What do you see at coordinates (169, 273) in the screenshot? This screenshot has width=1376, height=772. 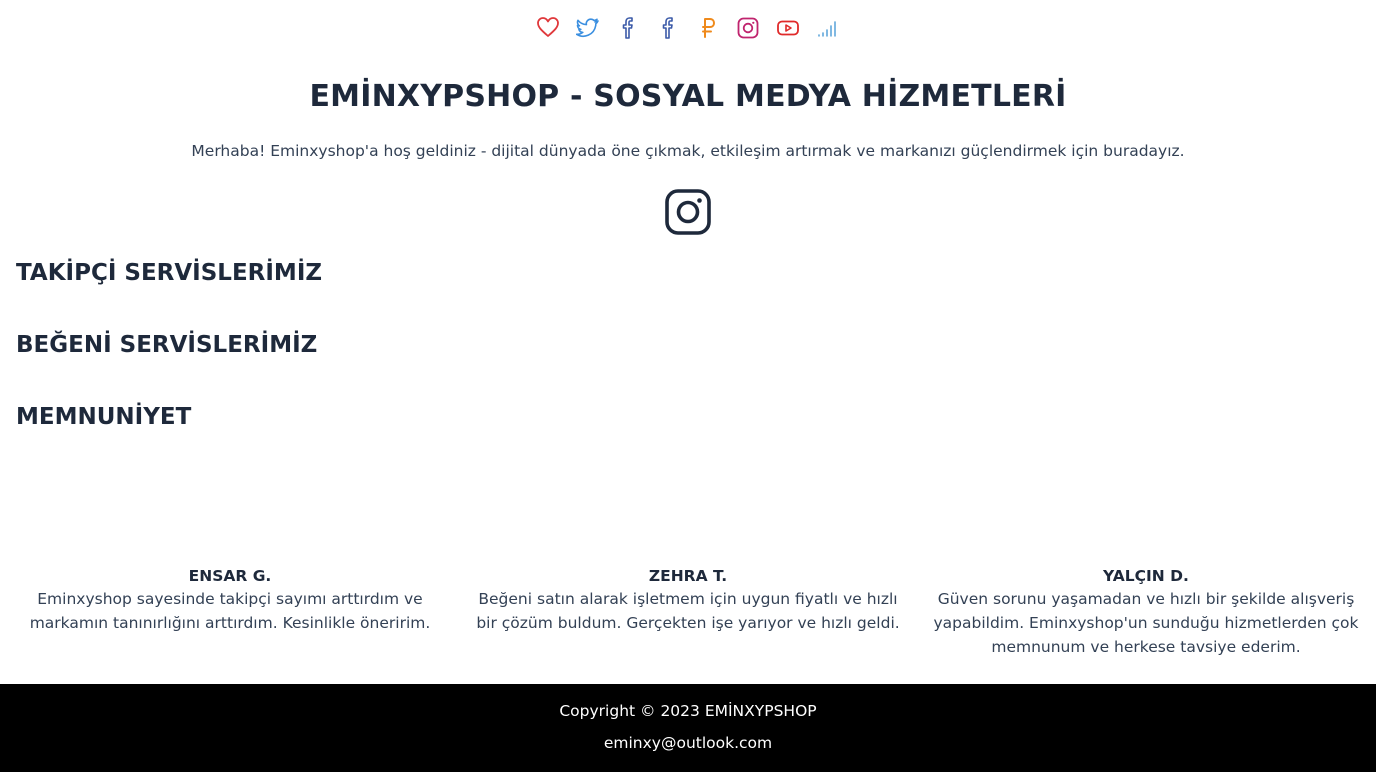 I see `followers-services-heading: TAKİPÇİ SERVİSLERİMİZ` at bounding box center [169, 273].